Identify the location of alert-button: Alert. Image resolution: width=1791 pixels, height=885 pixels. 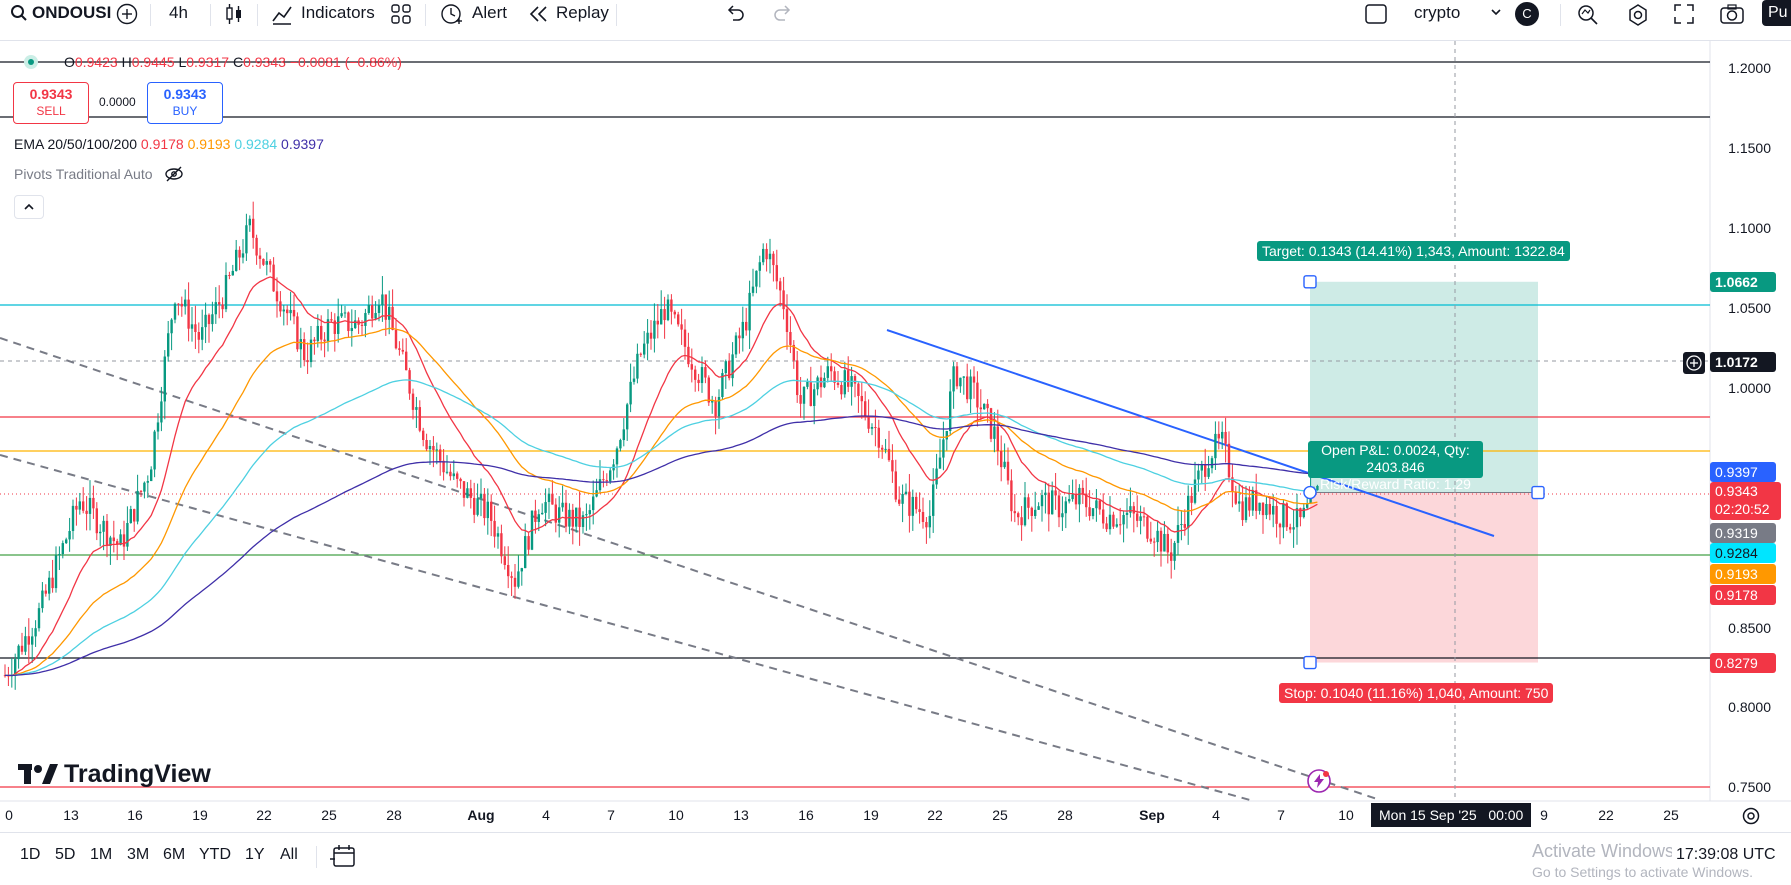
(489, 13).